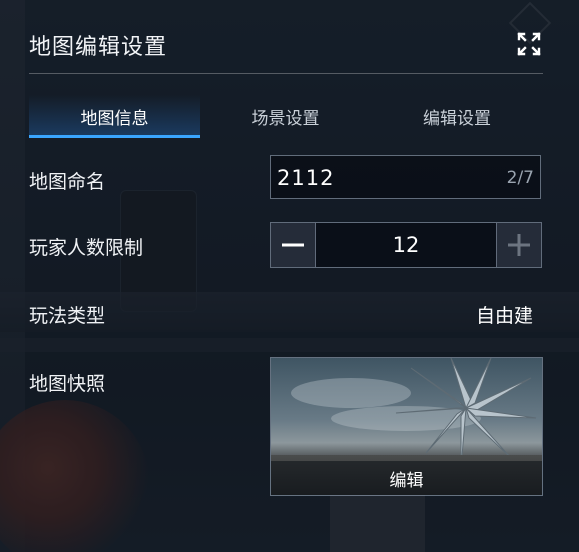 This screenshot has width=579, height=552. What do you see at coordinates (466, 413) in the screenshot?
I see `snapshot-crystal-structure` at bounding box center [466, 413].